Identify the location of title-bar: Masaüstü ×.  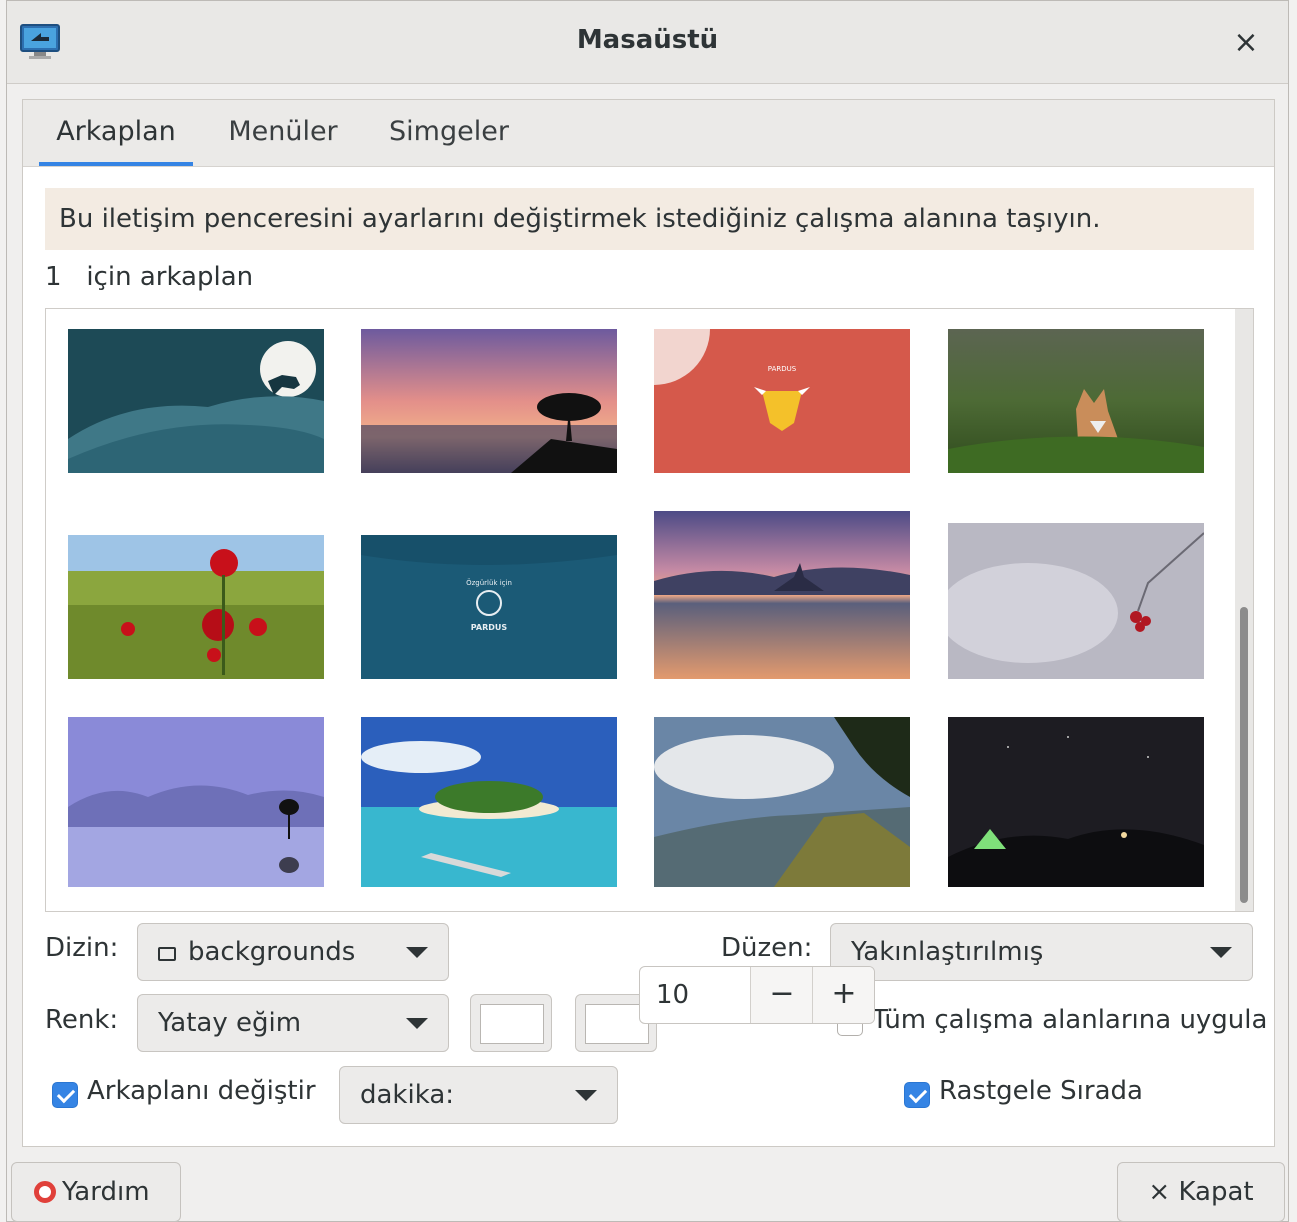
(647, 42).